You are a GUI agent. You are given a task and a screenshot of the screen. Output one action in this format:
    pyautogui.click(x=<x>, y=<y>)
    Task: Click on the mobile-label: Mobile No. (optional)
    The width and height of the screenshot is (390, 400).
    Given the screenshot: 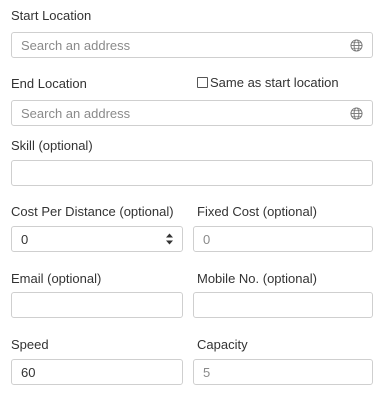 What is the action you would take?
    pyautogui.click(x=257, y=278)
    